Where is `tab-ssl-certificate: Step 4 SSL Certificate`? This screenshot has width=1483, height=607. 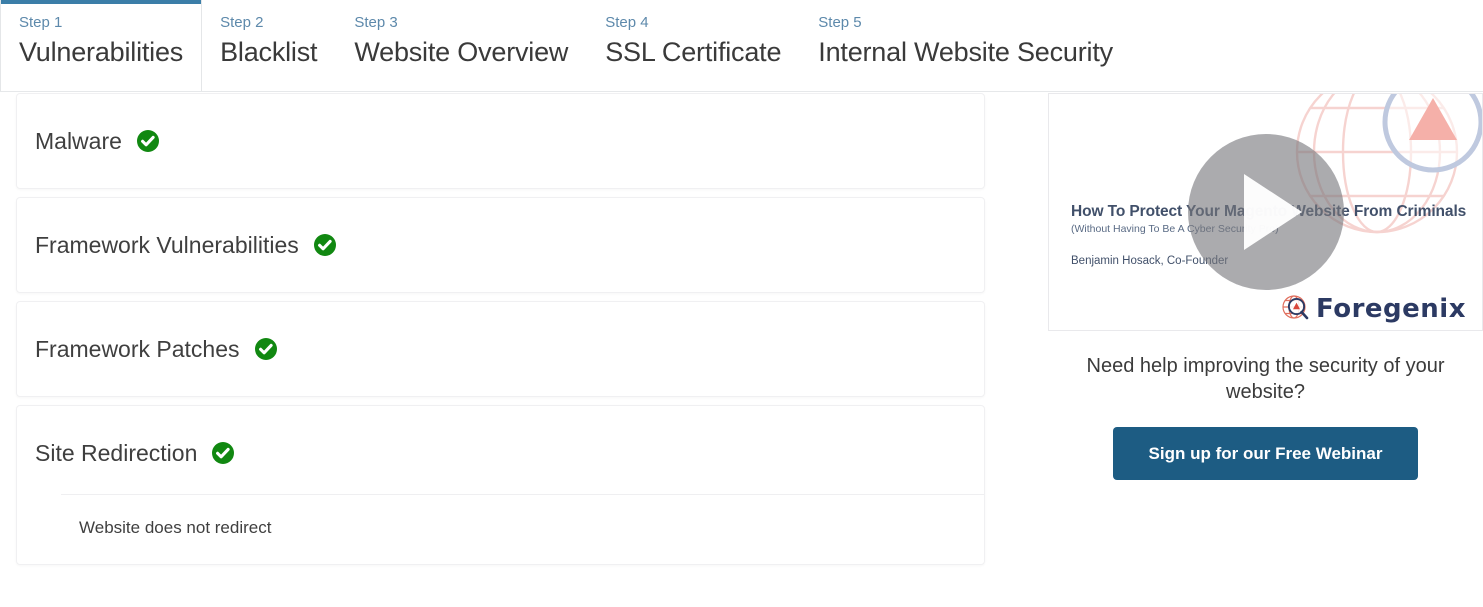 tab-ssl-certificate: Step 4 SSL Certificate is located at coordinates (694, 45).